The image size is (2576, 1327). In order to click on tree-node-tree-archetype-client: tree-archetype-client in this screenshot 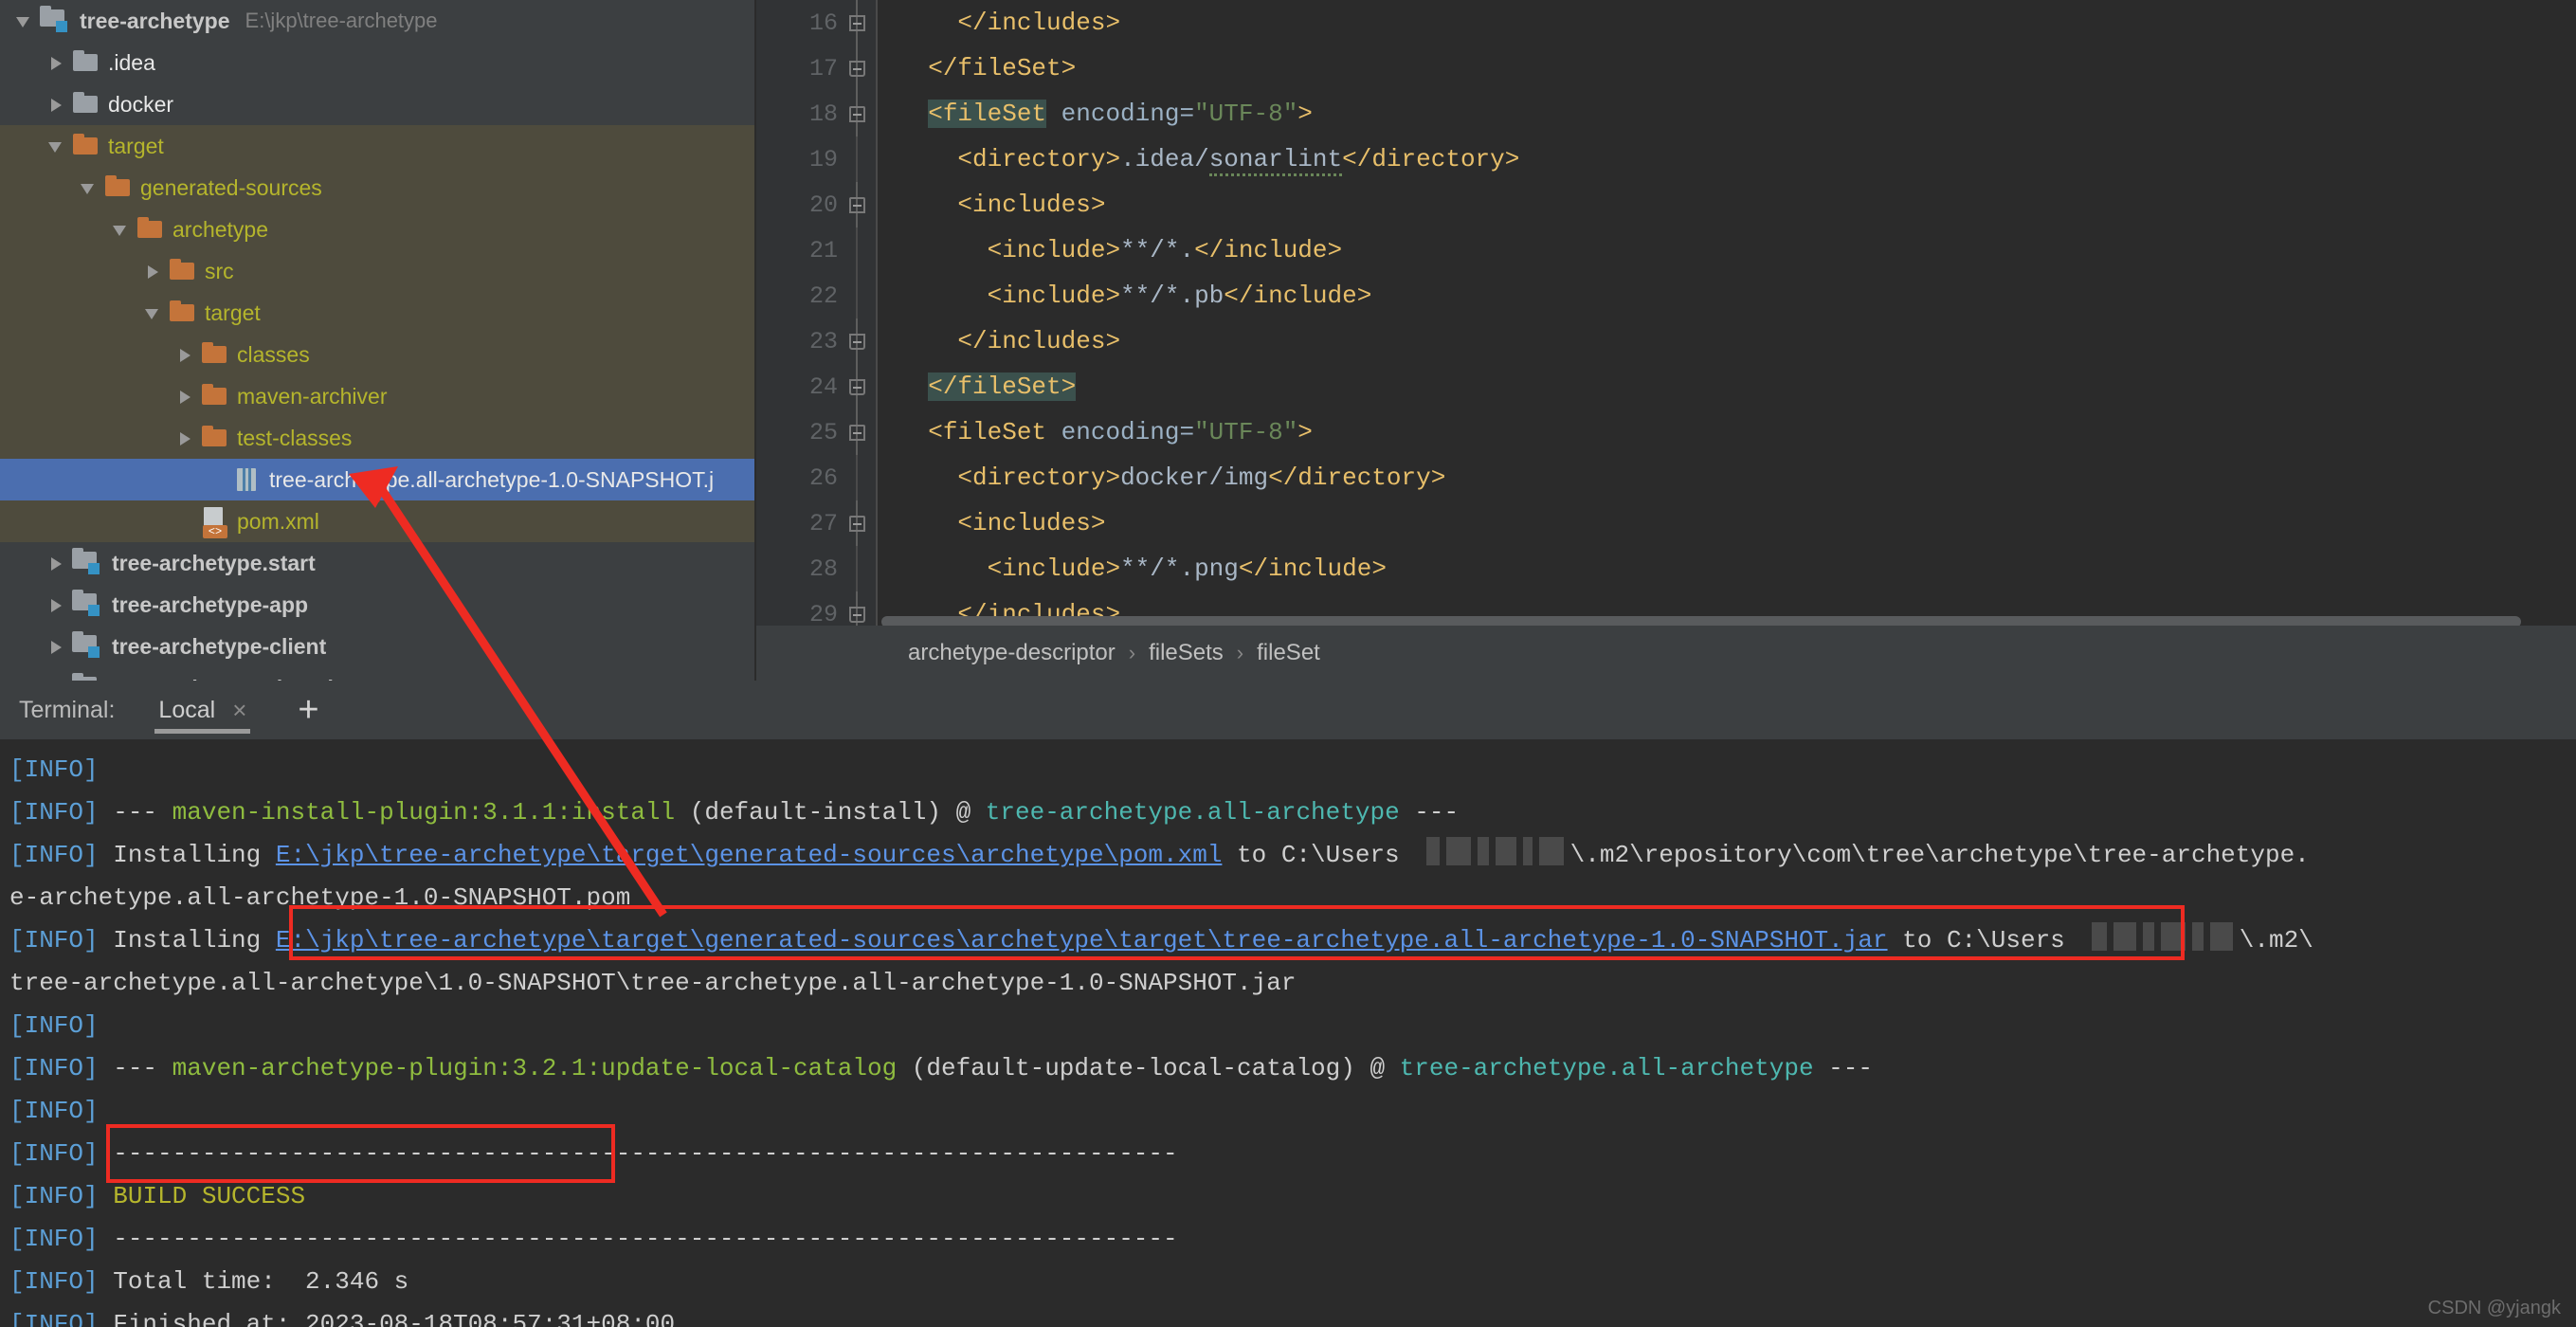, I will do `click(378, 646)`.